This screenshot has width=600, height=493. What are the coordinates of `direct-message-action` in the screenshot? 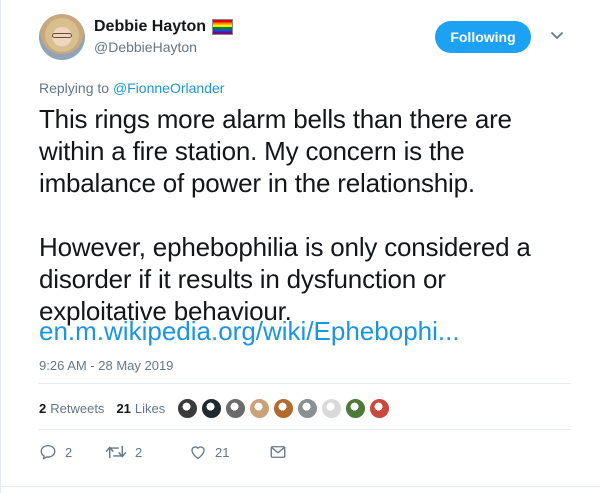 It's located at (278, 452).